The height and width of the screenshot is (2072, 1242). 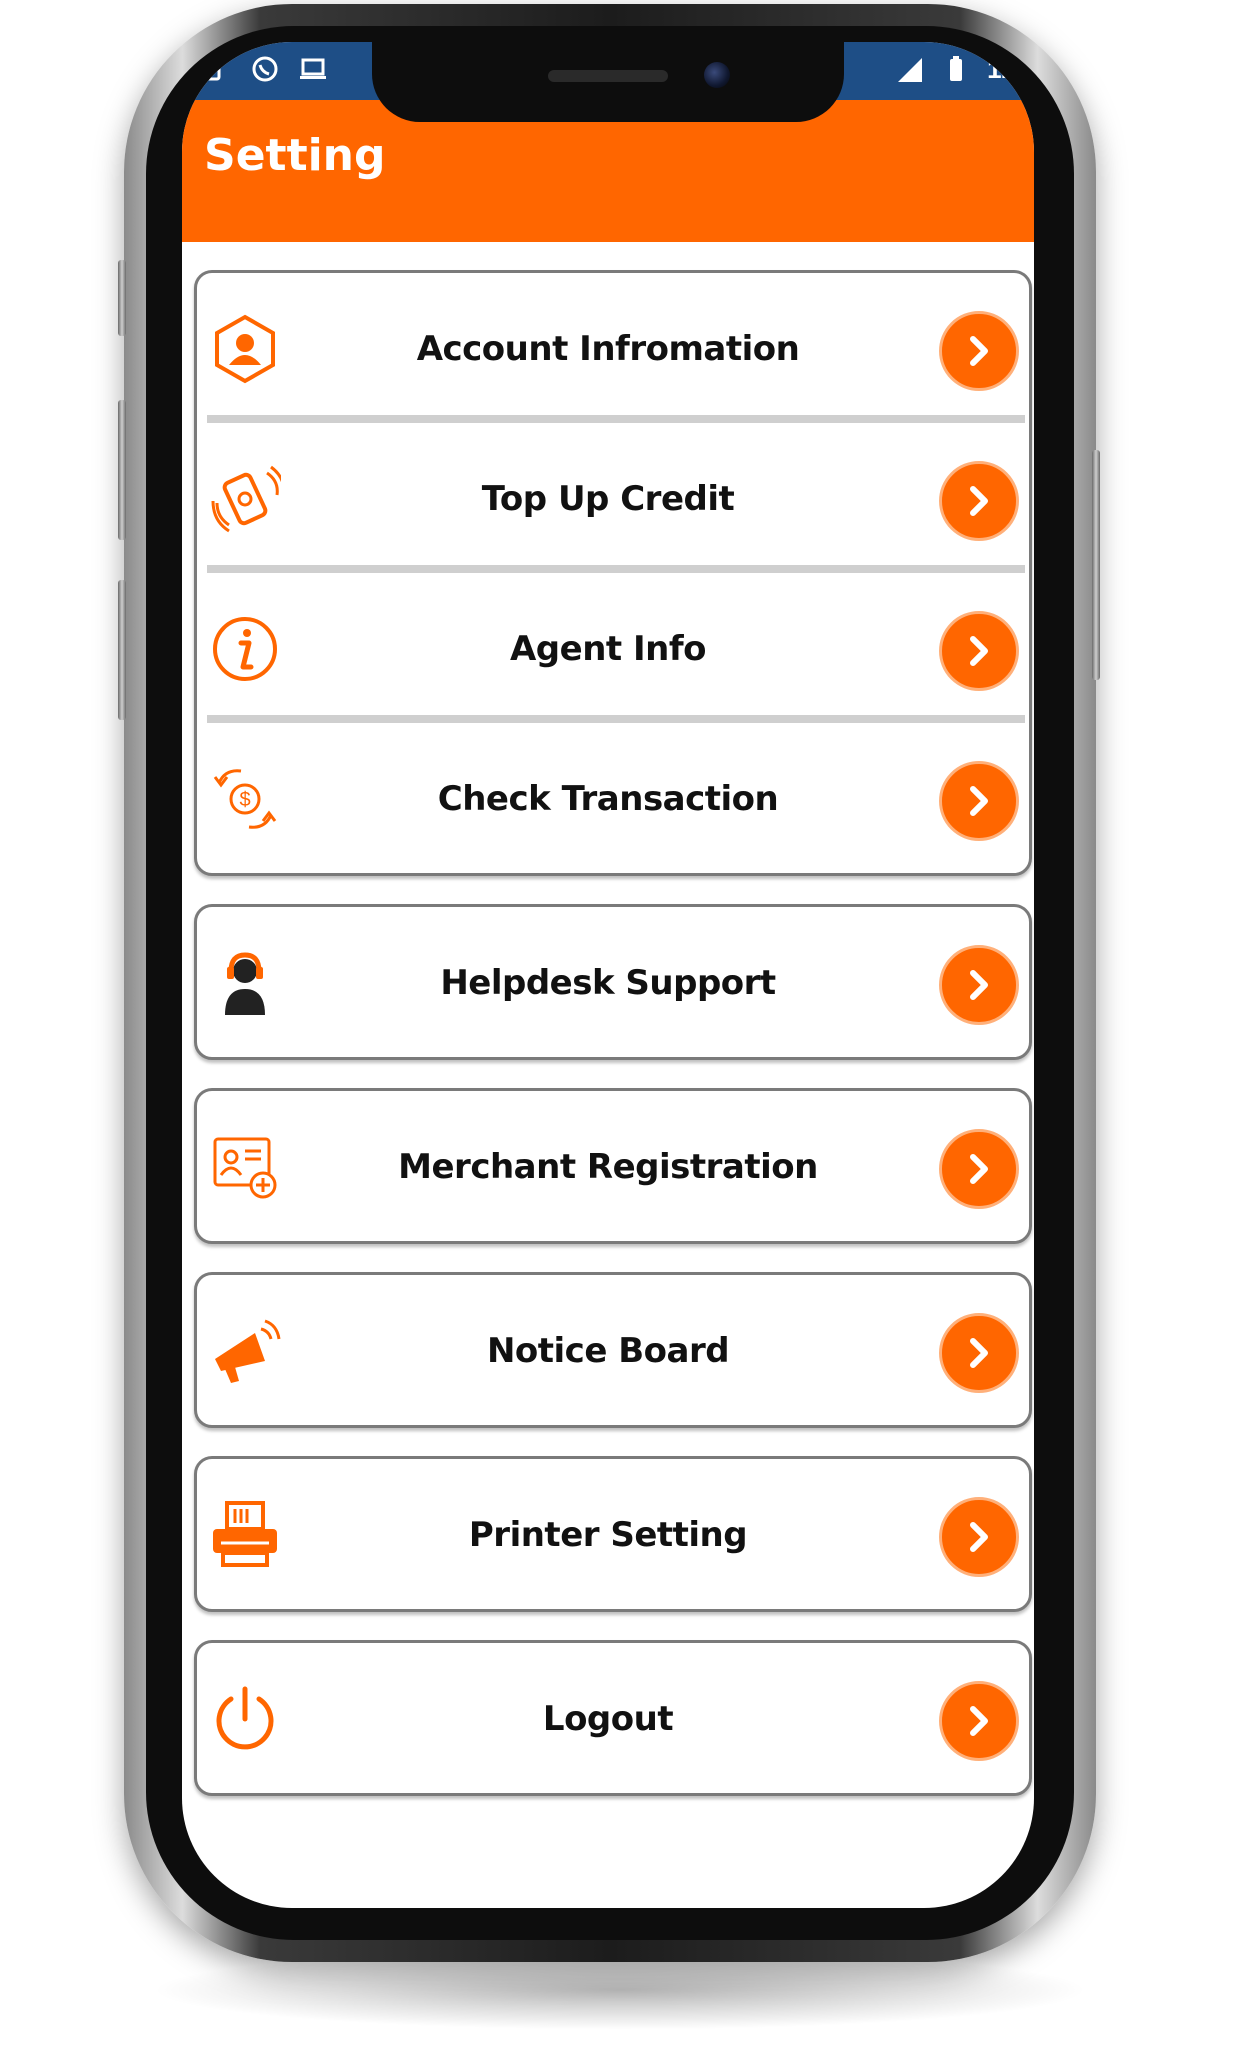 I want to click on settings-group-printer: Printer Setting, so click(x=613, y=1534).